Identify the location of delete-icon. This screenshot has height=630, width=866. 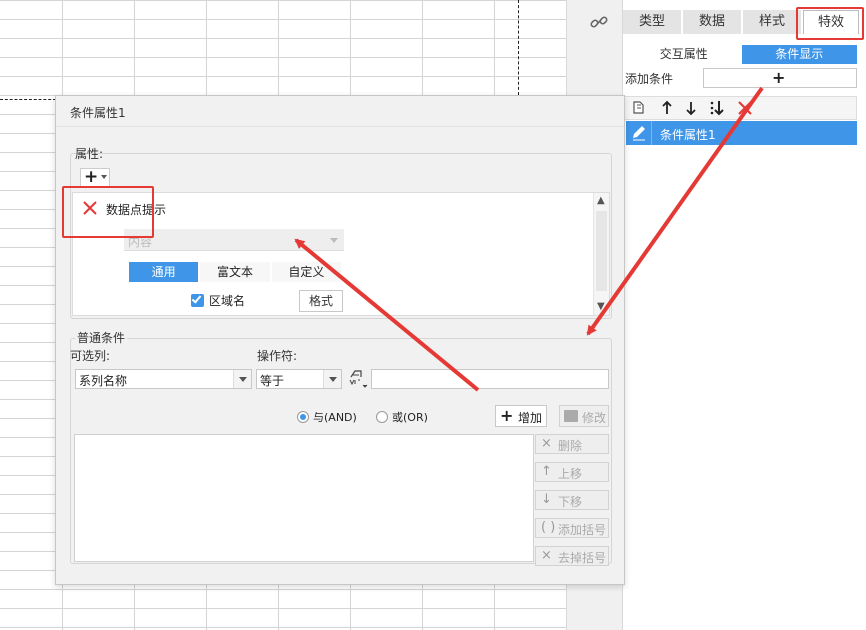
(745, 108).